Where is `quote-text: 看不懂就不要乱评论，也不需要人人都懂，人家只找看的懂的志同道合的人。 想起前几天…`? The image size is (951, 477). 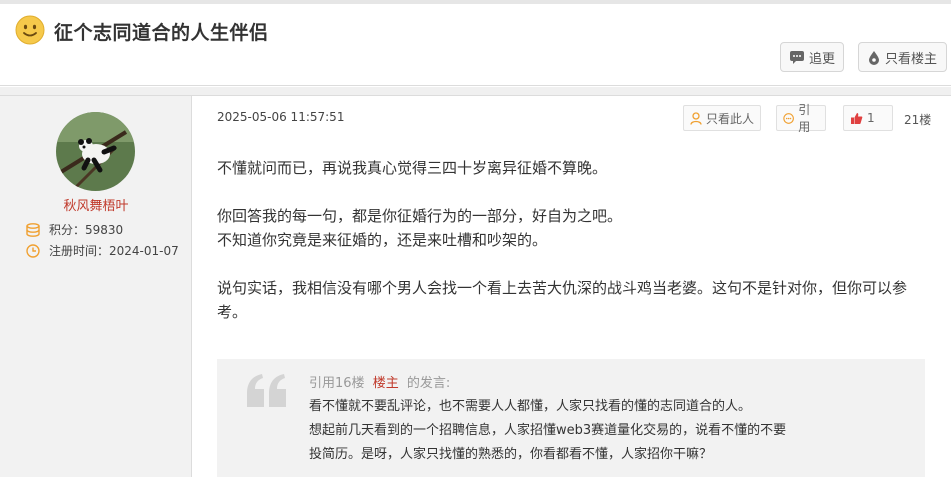
quote-text: 看不懂就不要乱评论，也不需要人人都懂，人家只找看的懂的志同道合的人。 想起前几天… is located at coordinates (609, 431).